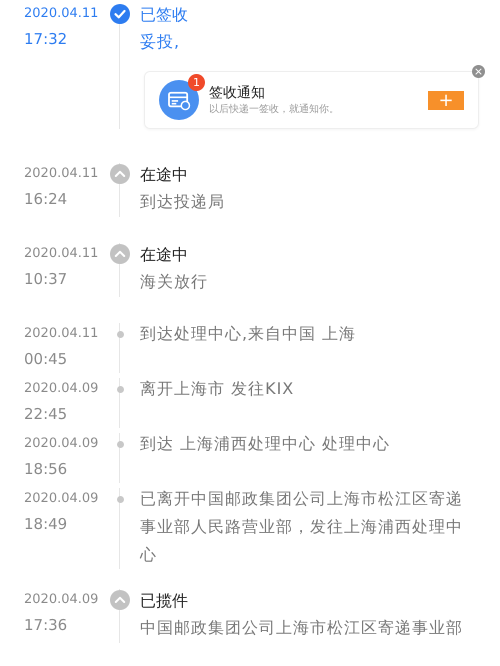 The width and height of the screenshot is (500, 666). Describe the element at coordinates (46, 414) in the screenshot. I see `event-time: 22:45` at that location.